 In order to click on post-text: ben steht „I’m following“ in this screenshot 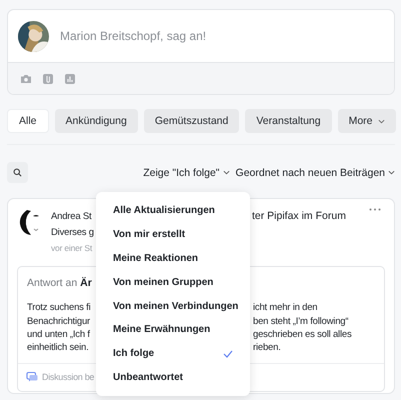, I will do `click(301, 321)`.